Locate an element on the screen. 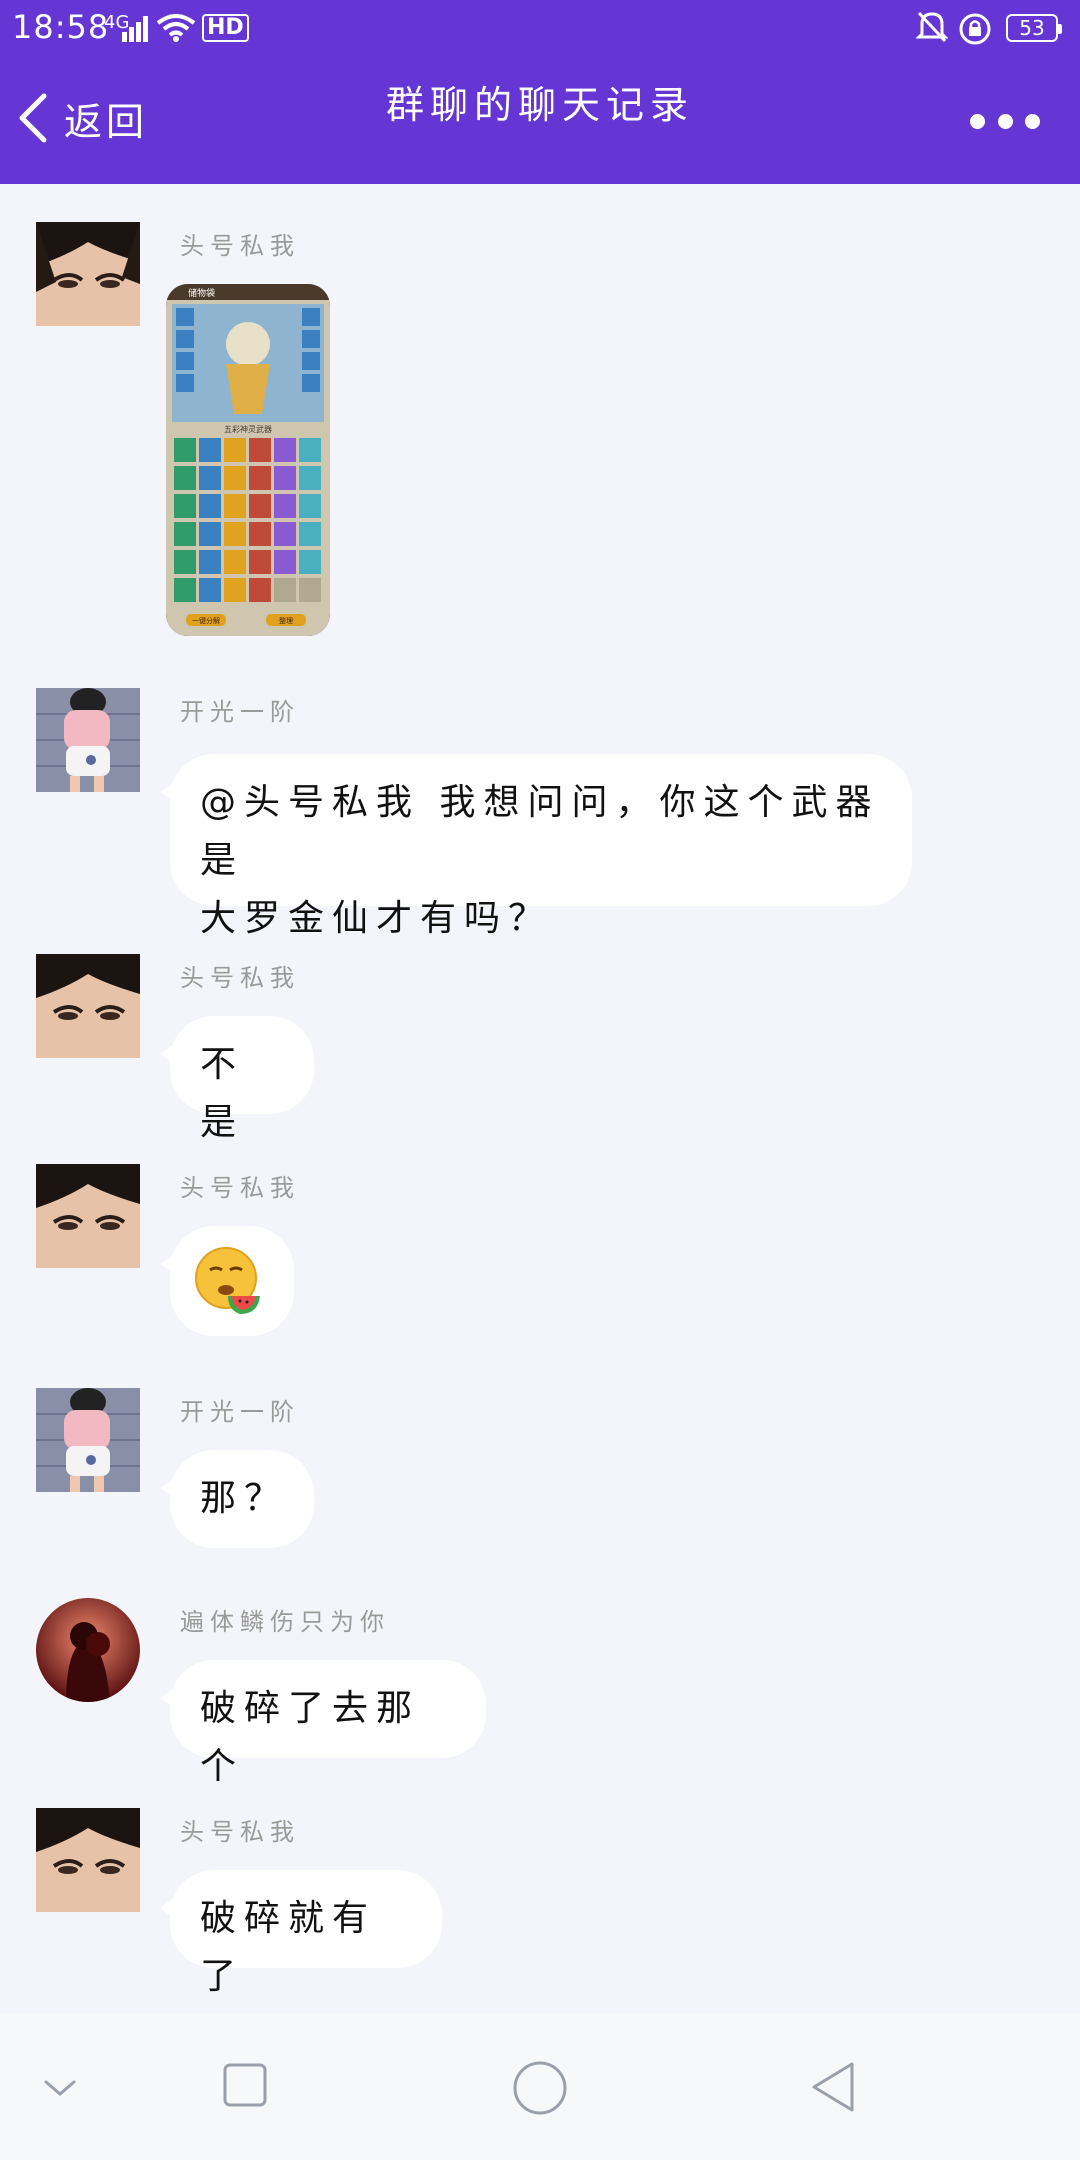 The image size is (1080, 2160). status-bar: 18:58 4G HD 53 is located at coordinates (540, 28).